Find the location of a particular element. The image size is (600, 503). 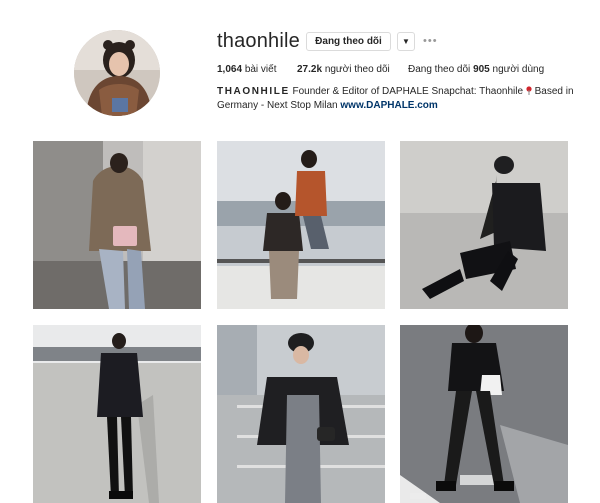

profile-avatar is located at coordinates (117, 73).